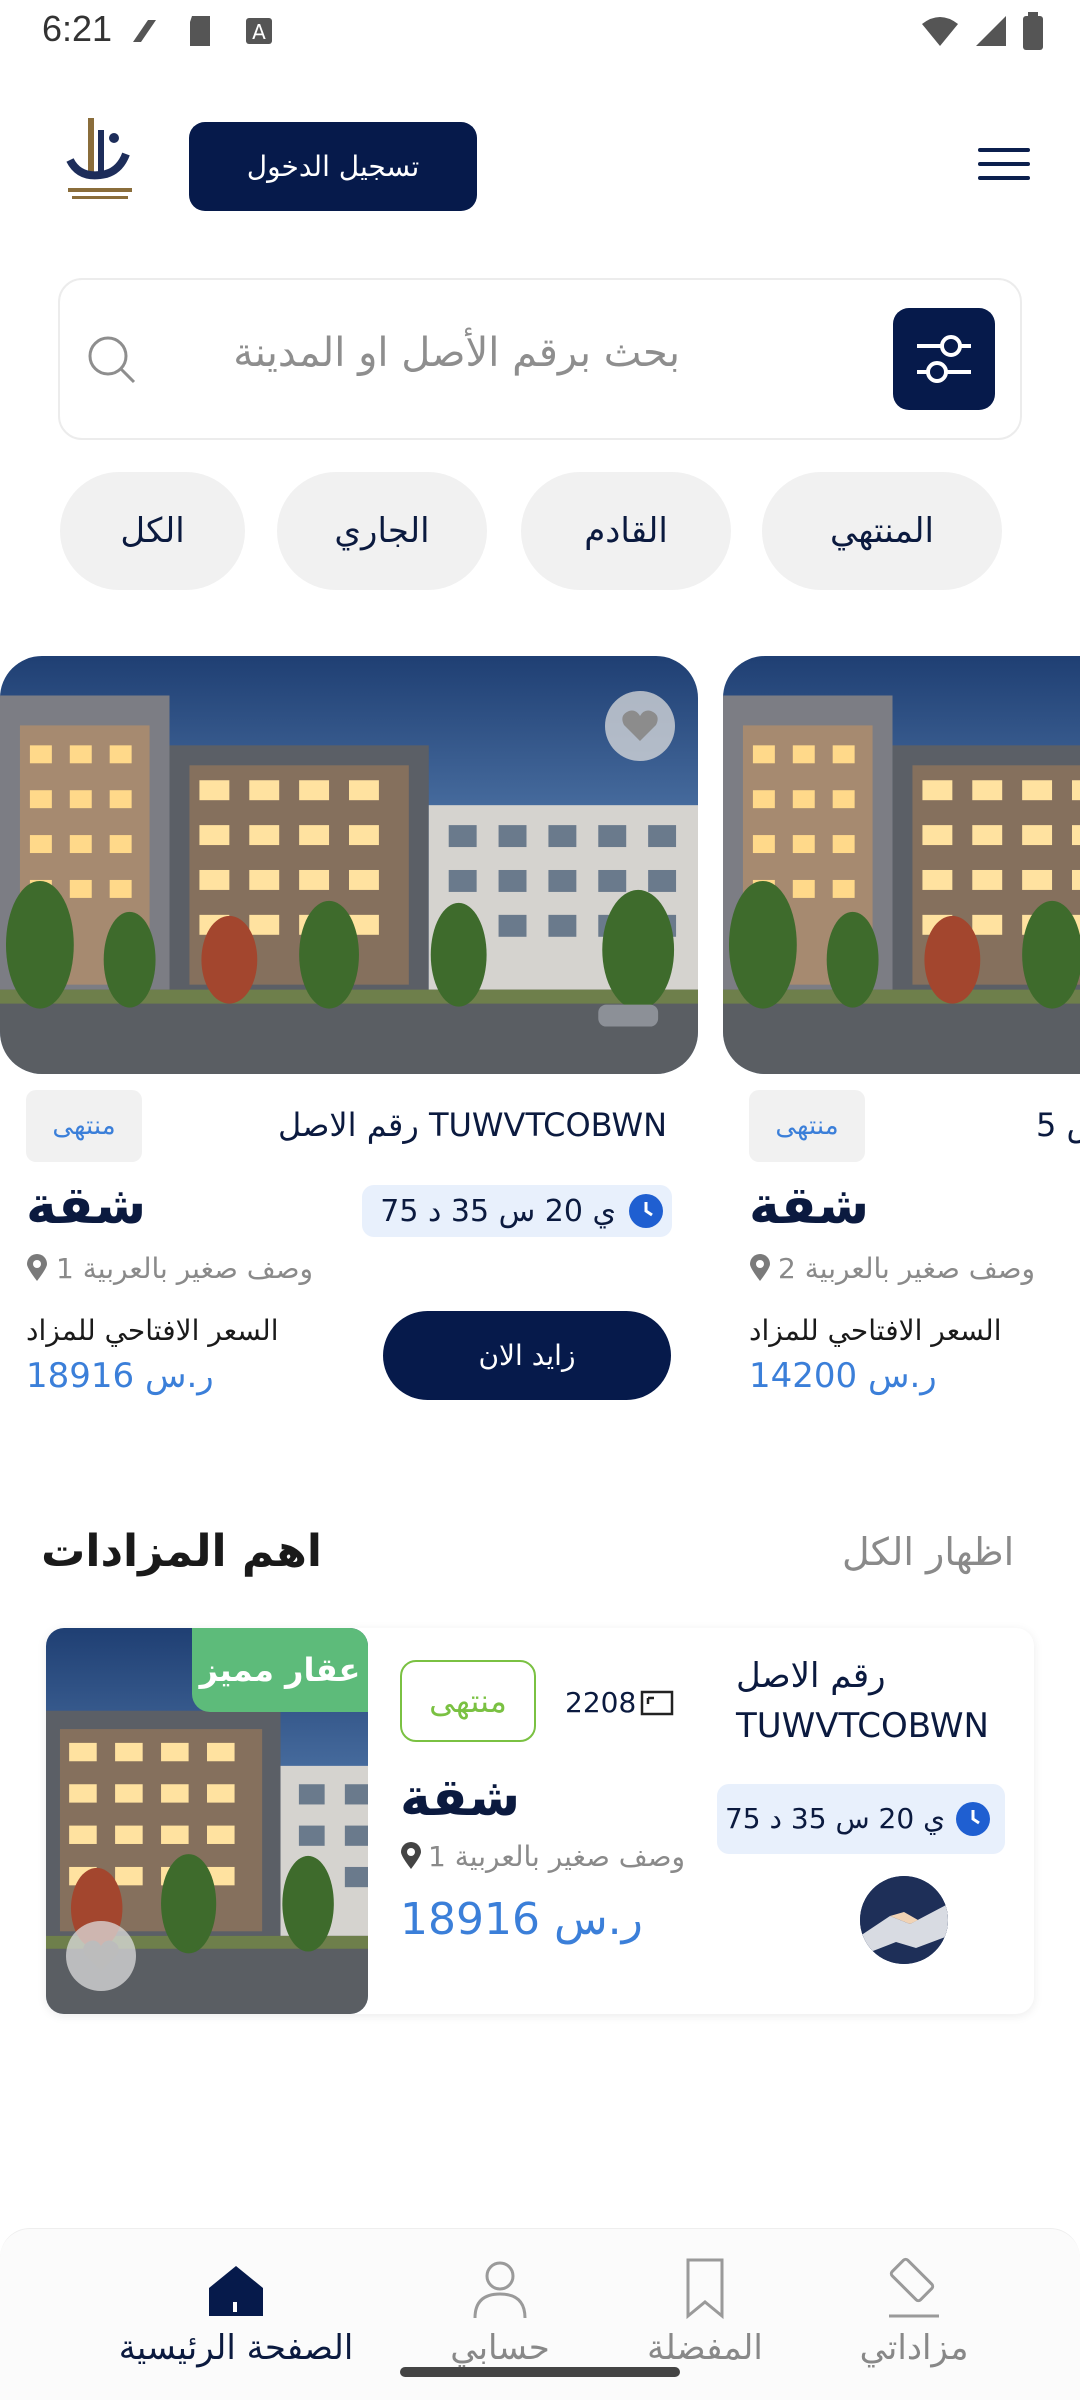 The height and width of the screenshot is (2400, 1080). Describe the element at coordinates (527, 1355) in the screenshot. I see `bid-now-button: زايد الان` at that location.